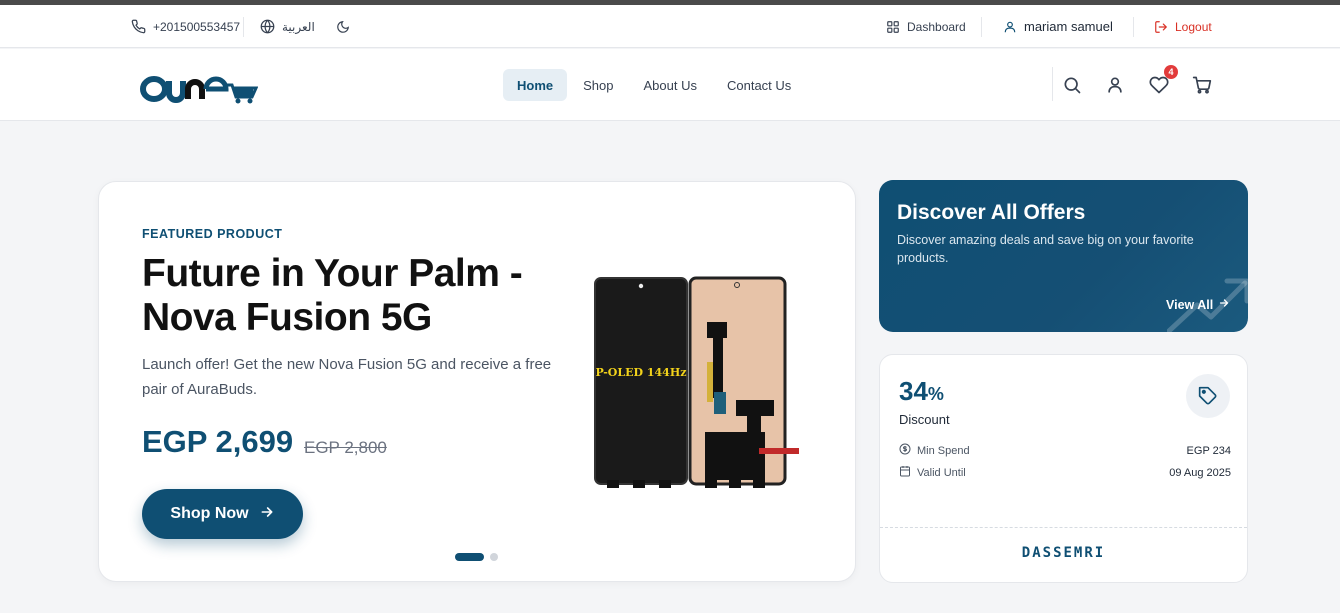  I want to click on discount-percent-value: 34, so click(913, 391).